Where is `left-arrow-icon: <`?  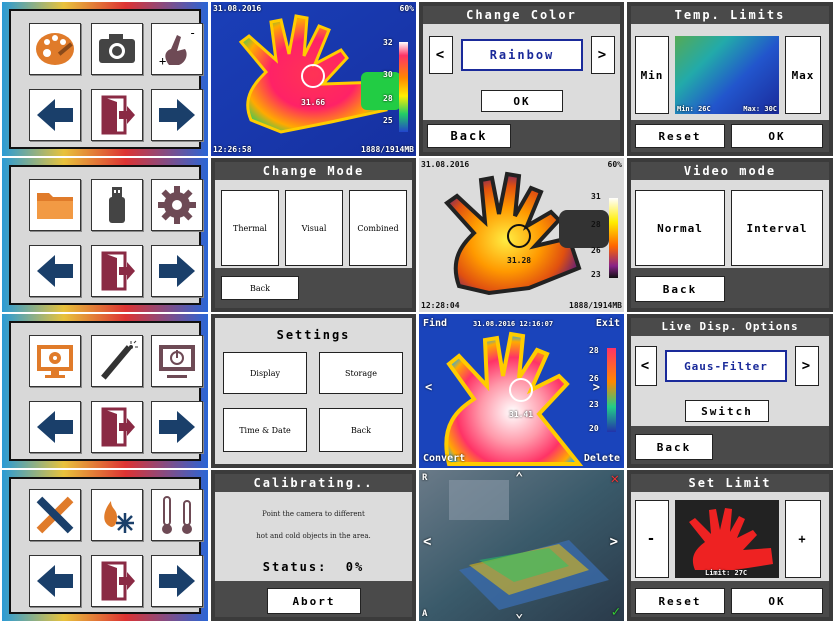 left-arrow-icon: < is located at coordinates (427, 542).